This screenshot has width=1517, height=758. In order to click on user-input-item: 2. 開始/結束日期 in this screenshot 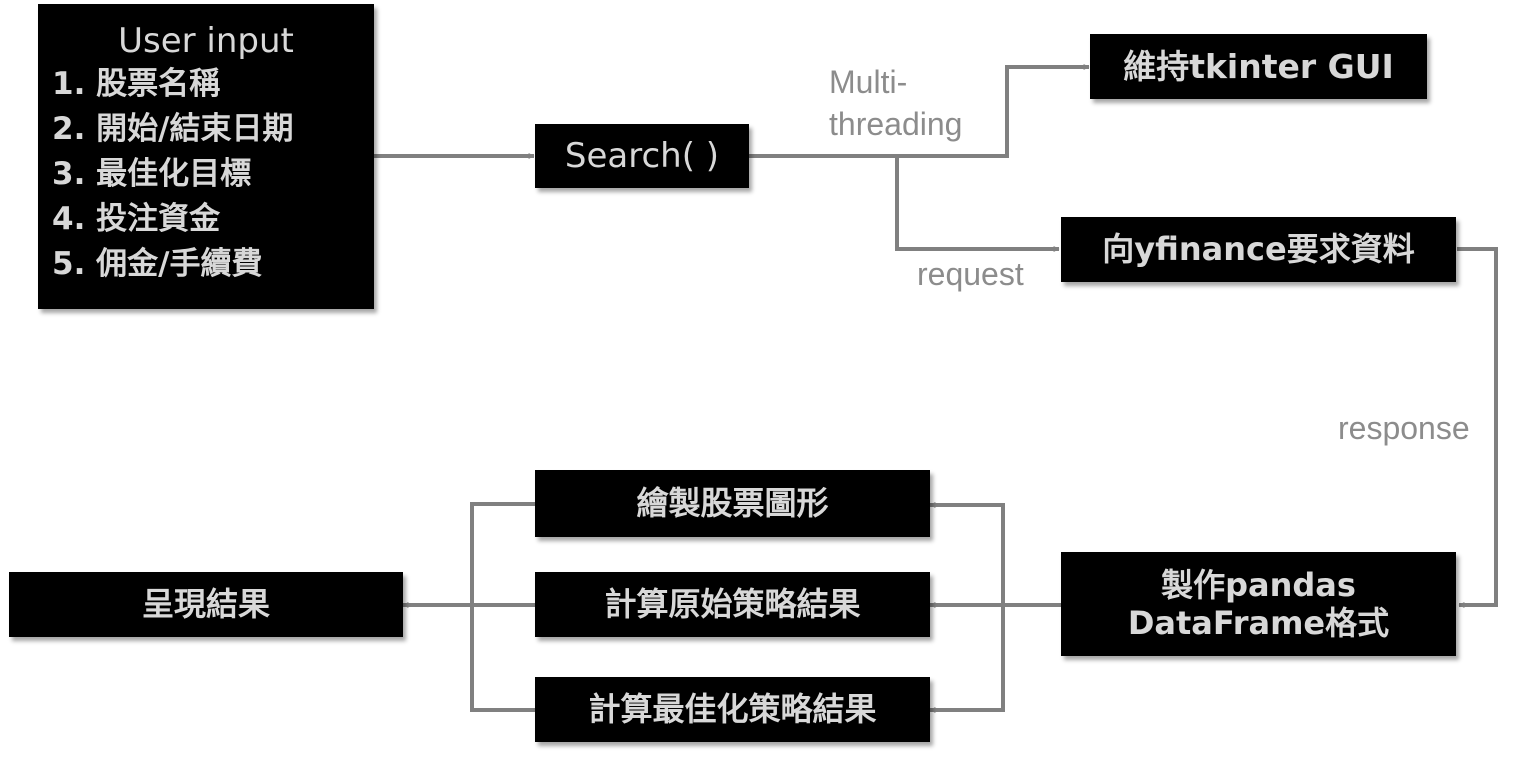, I will do `click(173, 129)`.